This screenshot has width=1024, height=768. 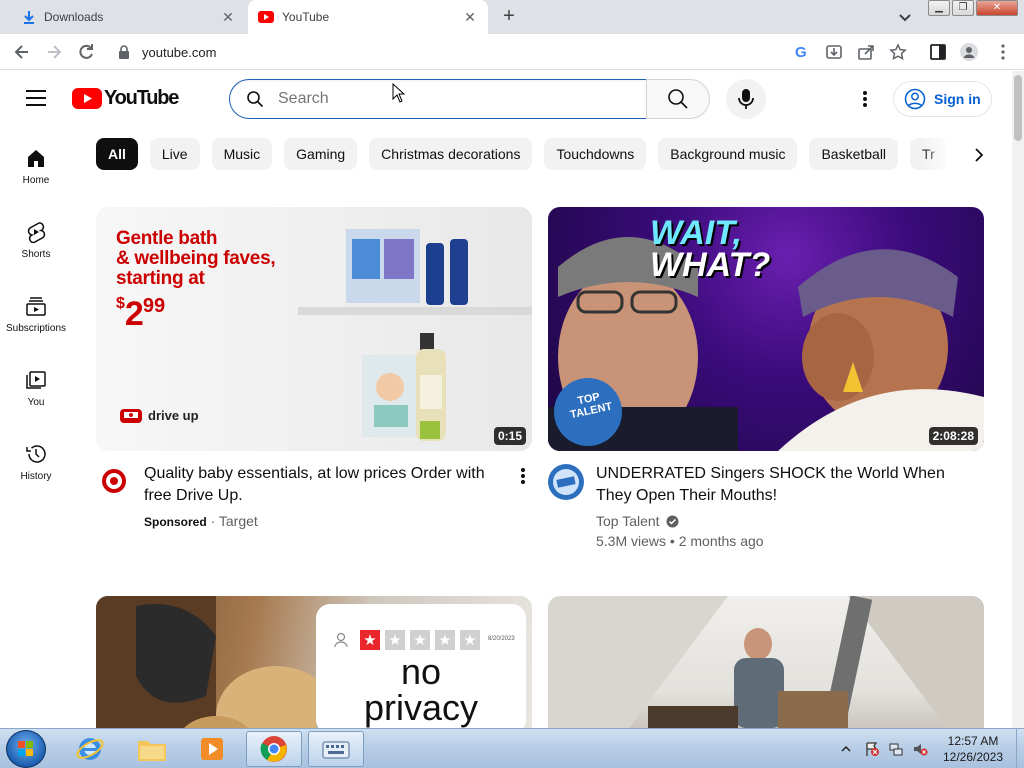 What do you see at coordinates (1018, 108) in the screenshot?
I see `scrollbar-thumb` at bounding box center [1018, 108].